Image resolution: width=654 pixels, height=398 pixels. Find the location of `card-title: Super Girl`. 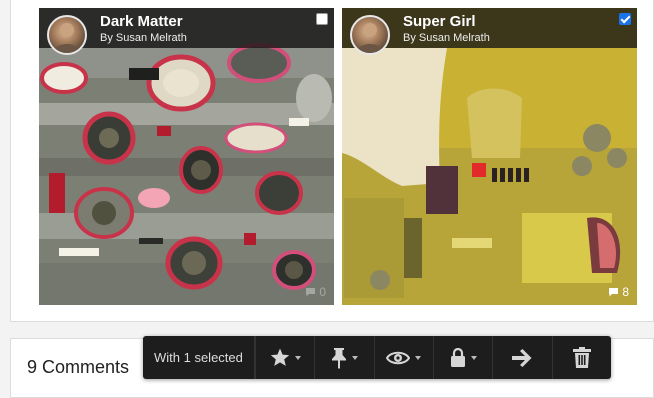

card-title: Super Girl is located at coordinates (439, 21).